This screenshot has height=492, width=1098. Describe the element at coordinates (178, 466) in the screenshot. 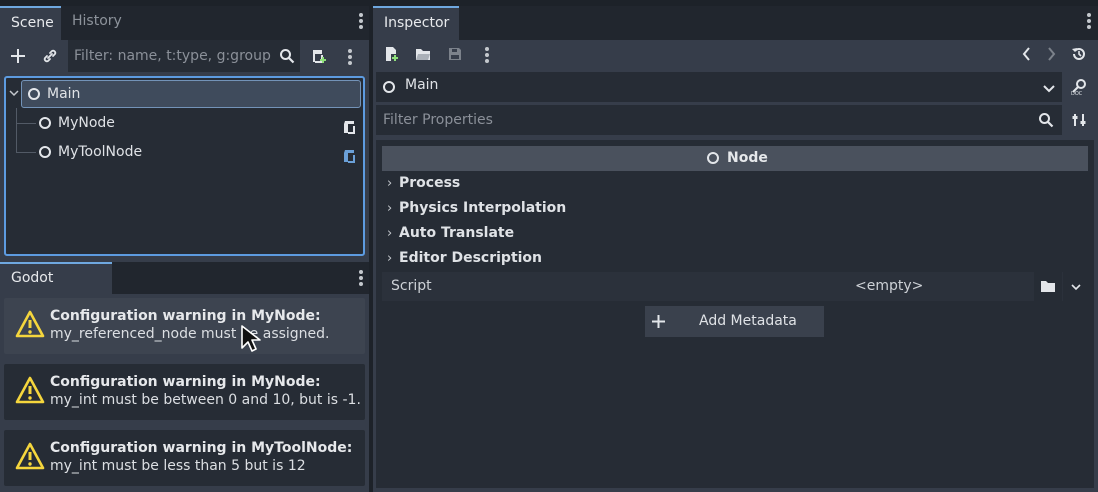

I see `warning-message: my_int must be less than 5 but is 12` at that location.